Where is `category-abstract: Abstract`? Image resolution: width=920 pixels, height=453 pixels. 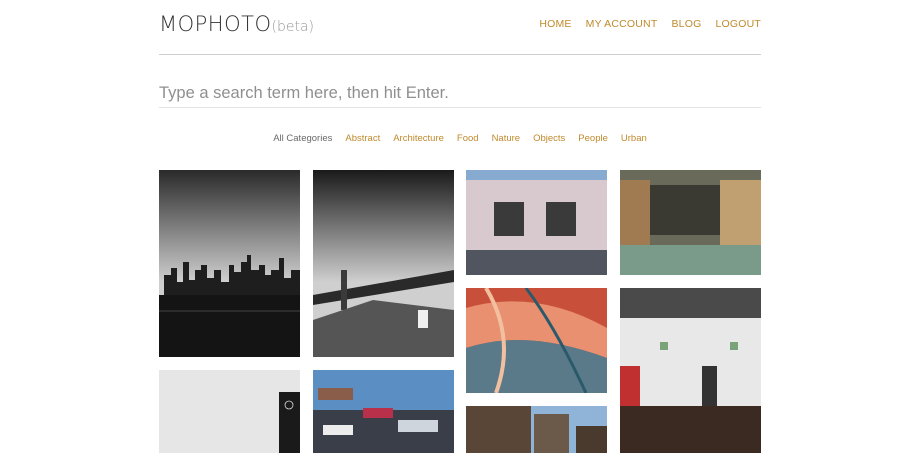 category-abstract: Abstract is located at coordinates (362, 138).